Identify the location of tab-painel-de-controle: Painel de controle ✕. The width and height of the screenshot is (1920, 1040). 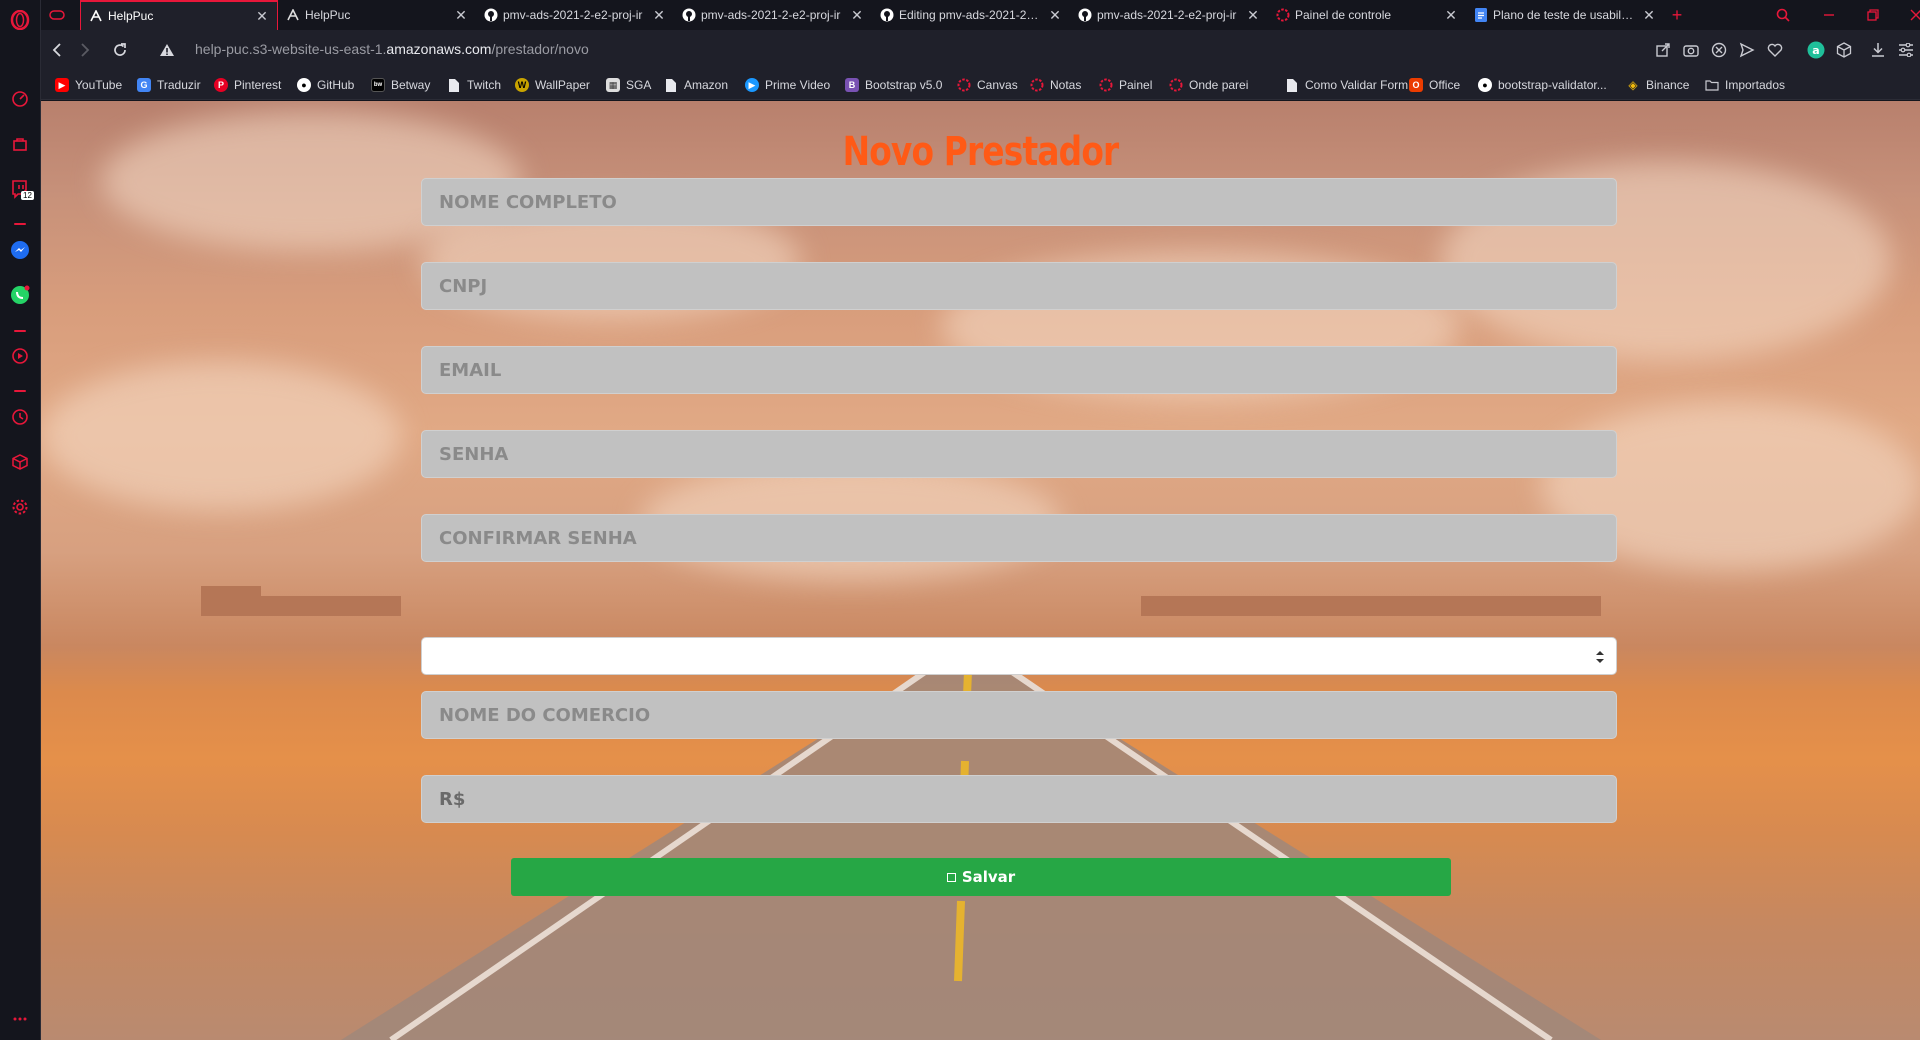
(1367, 15).